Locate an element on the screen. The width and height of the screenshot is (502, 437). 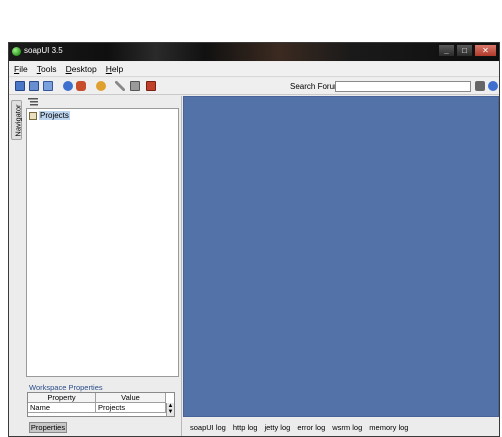
tab-jetty-log: jetty log is located at coordinates (277, 427).